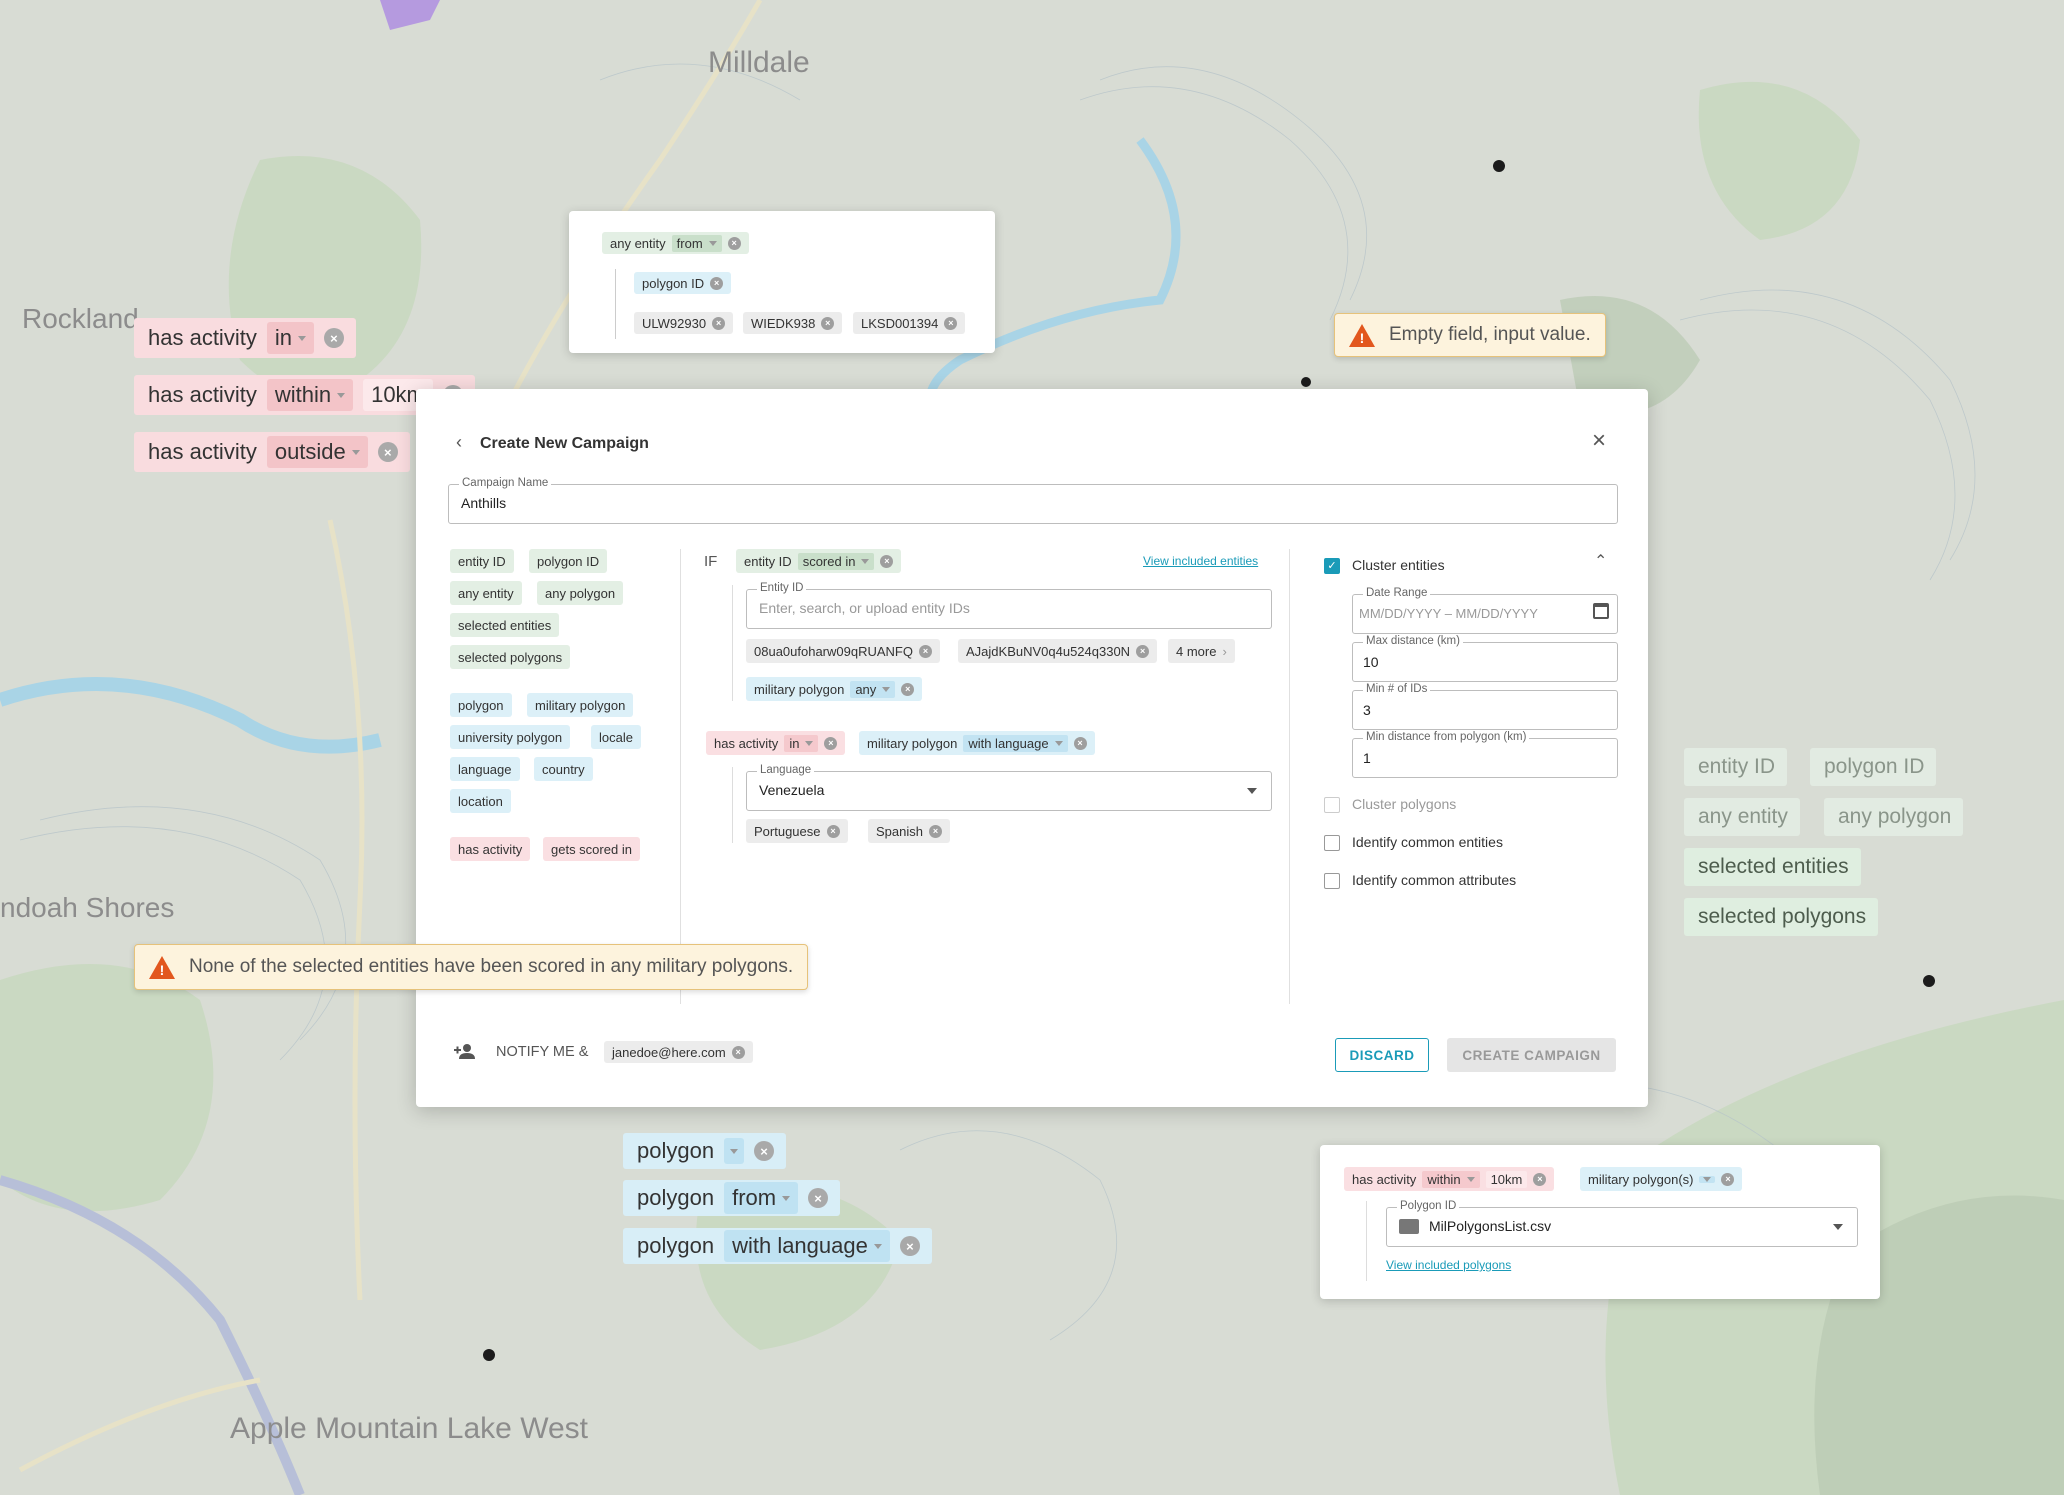 The image size is (2064, 1495). I want to click on palette-polygon: polygon, so click(481, 705).